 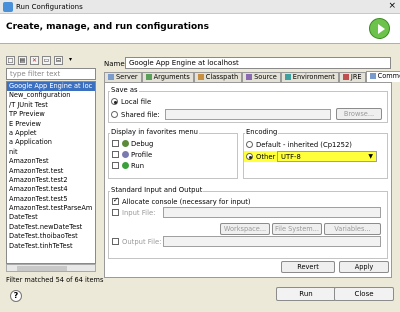 I want to click on tree-item: AmazonTest.test, so click(x=51, y=171).